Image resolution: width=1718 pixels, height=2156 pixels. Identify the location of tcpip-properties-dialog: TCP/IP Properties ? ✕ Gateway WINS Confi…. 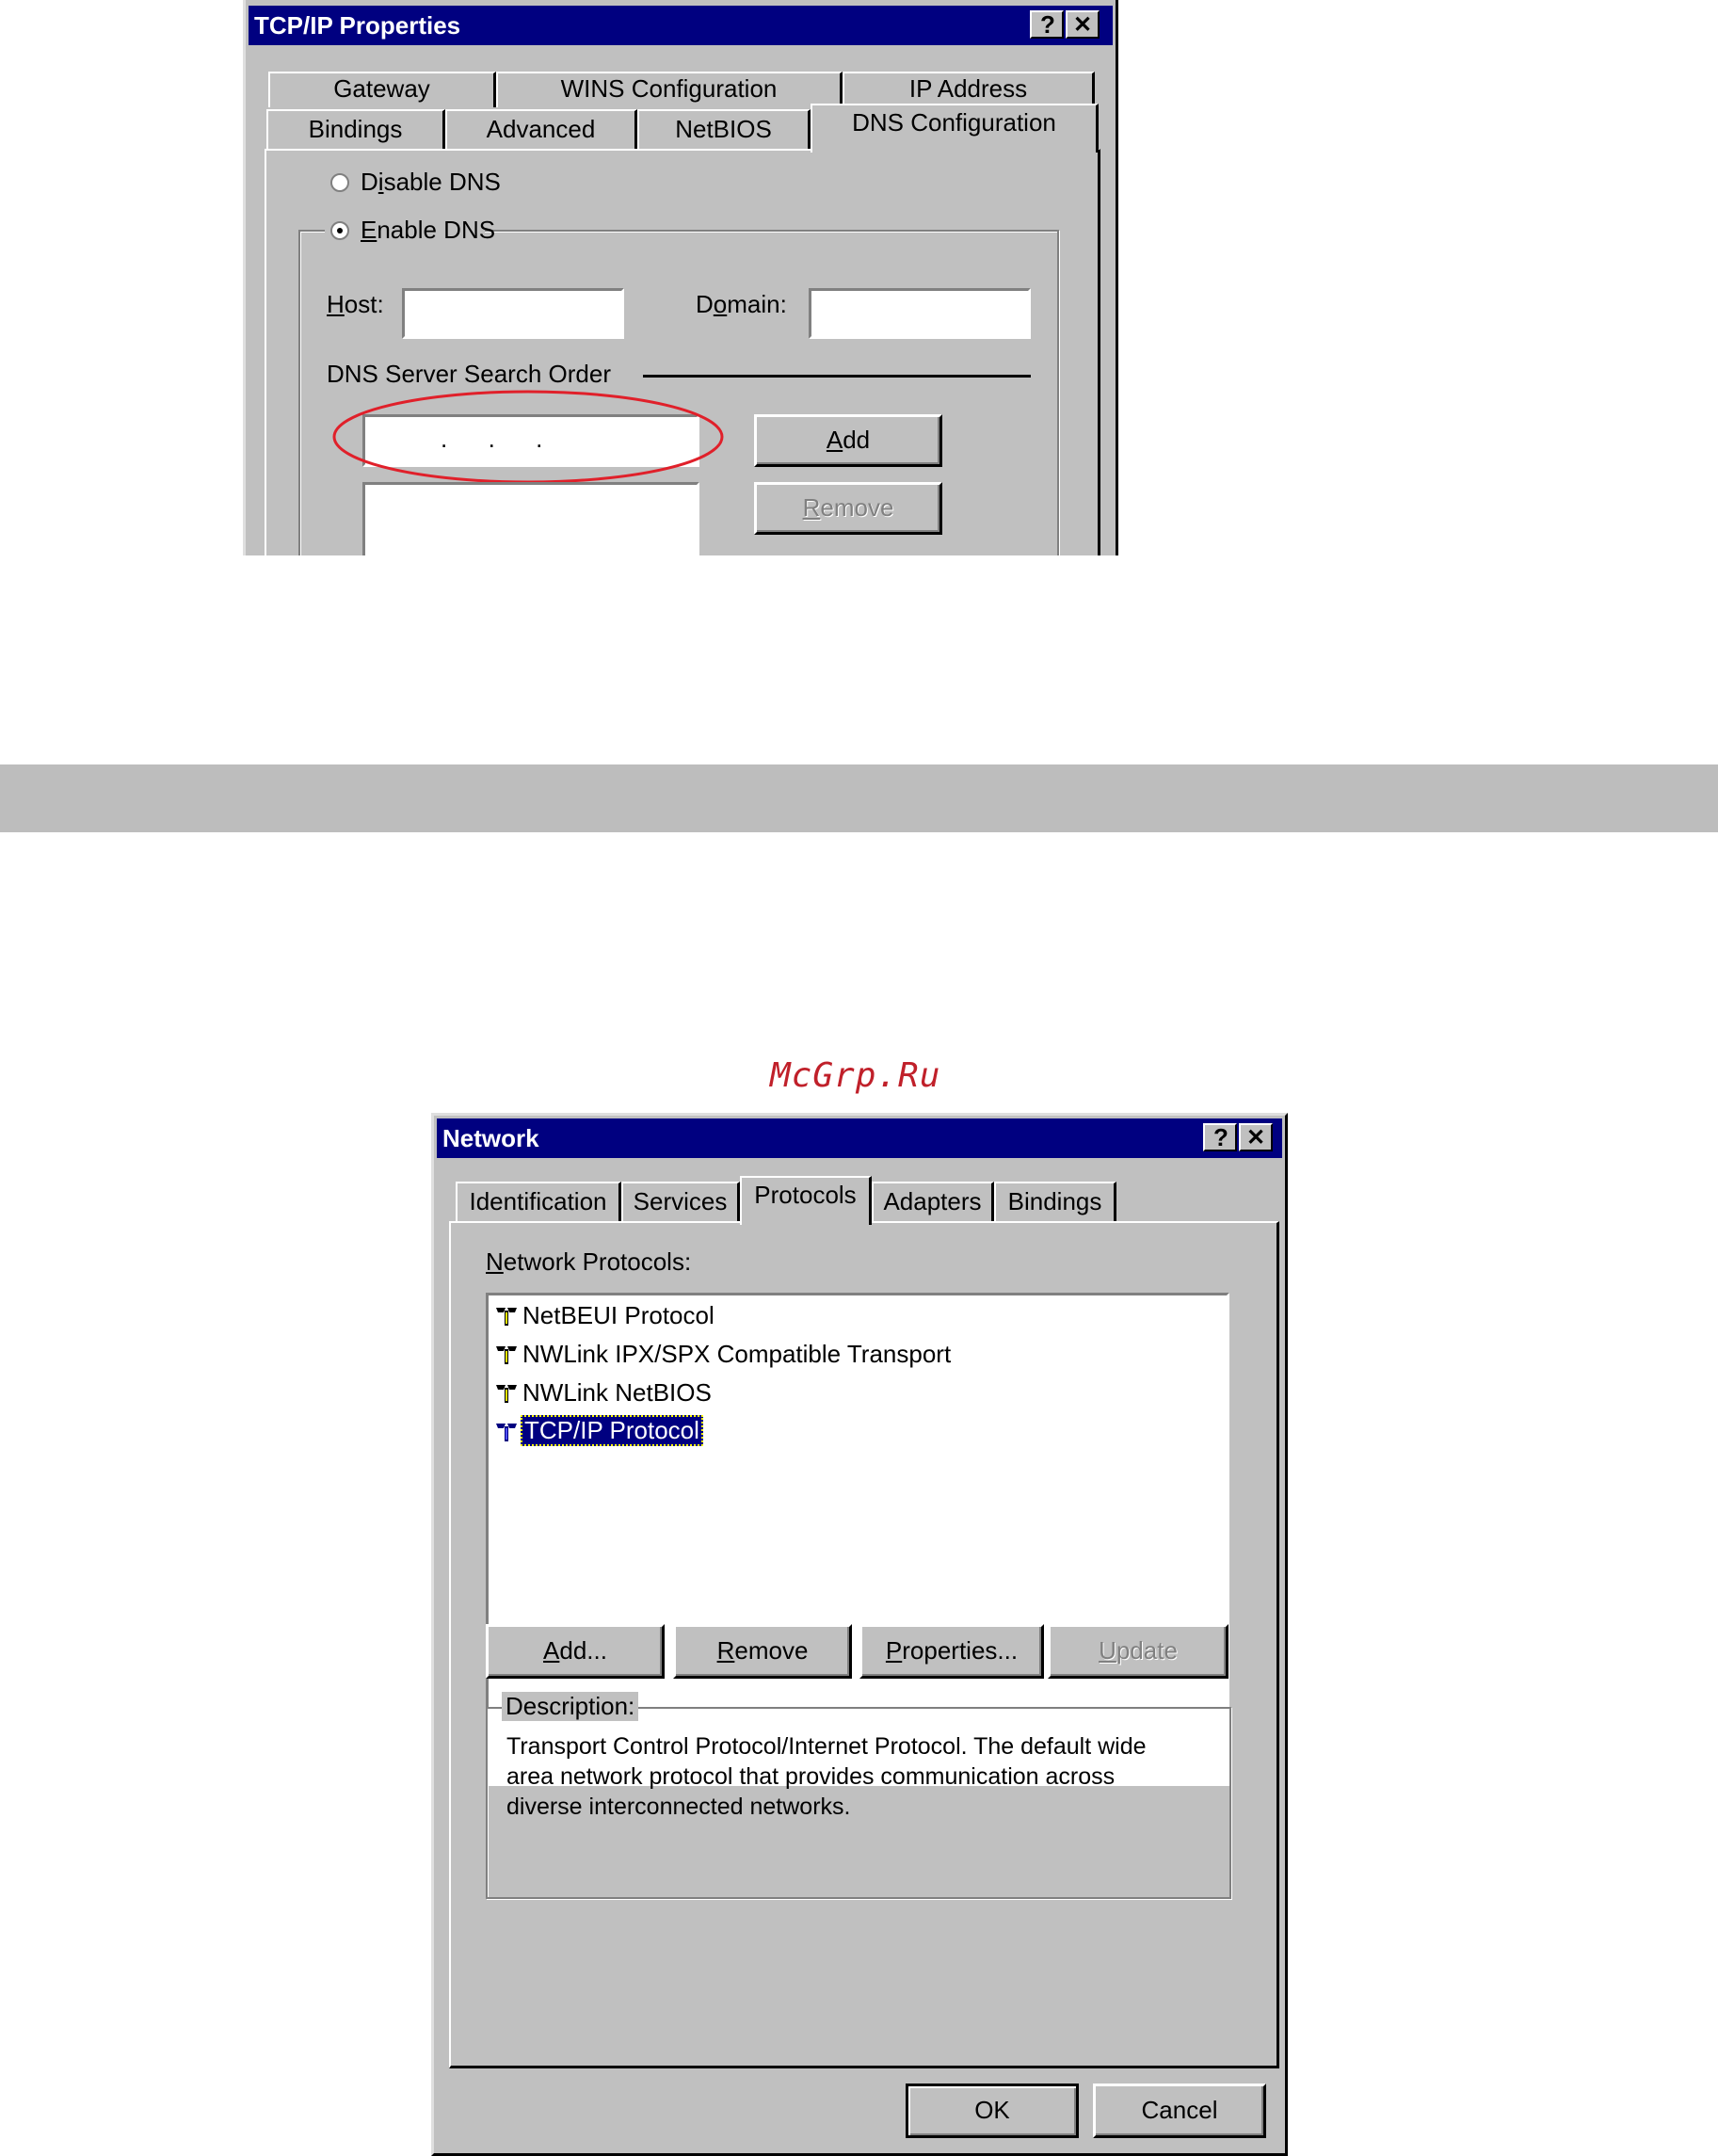
(680, 277).